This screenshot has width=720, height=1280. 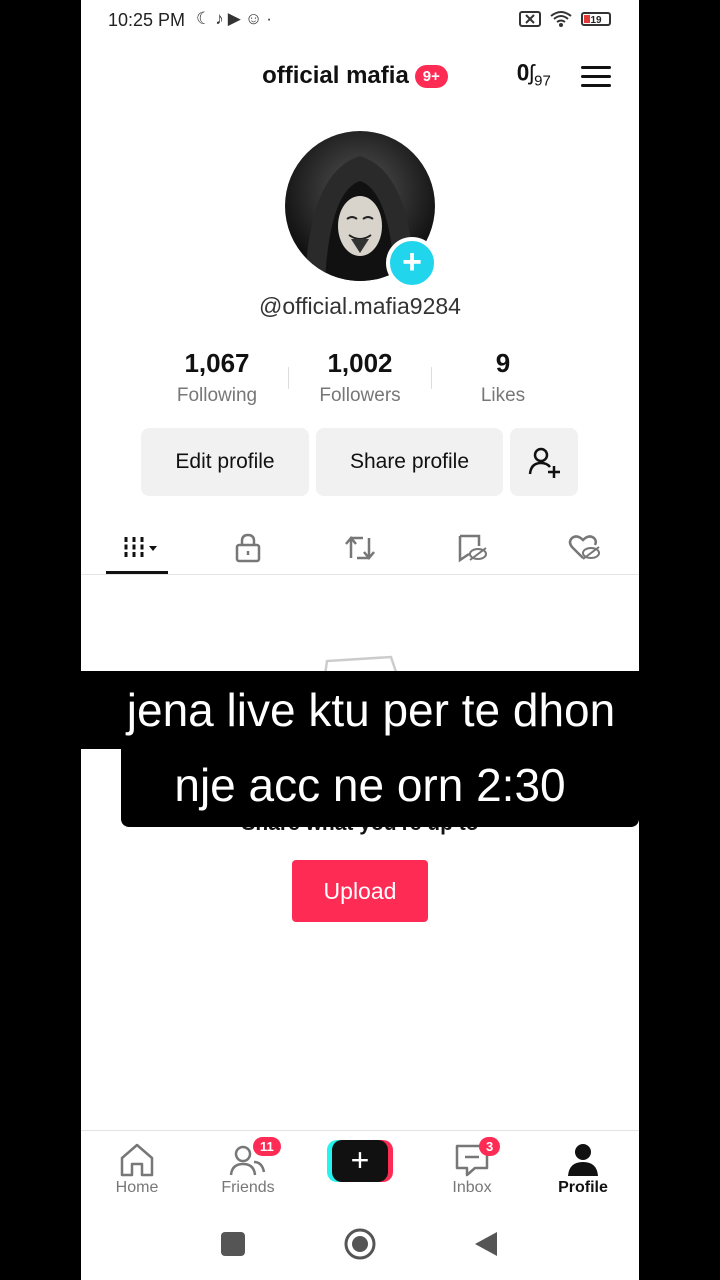 I want to click on tab-favorites, so click(x=472, y=548).